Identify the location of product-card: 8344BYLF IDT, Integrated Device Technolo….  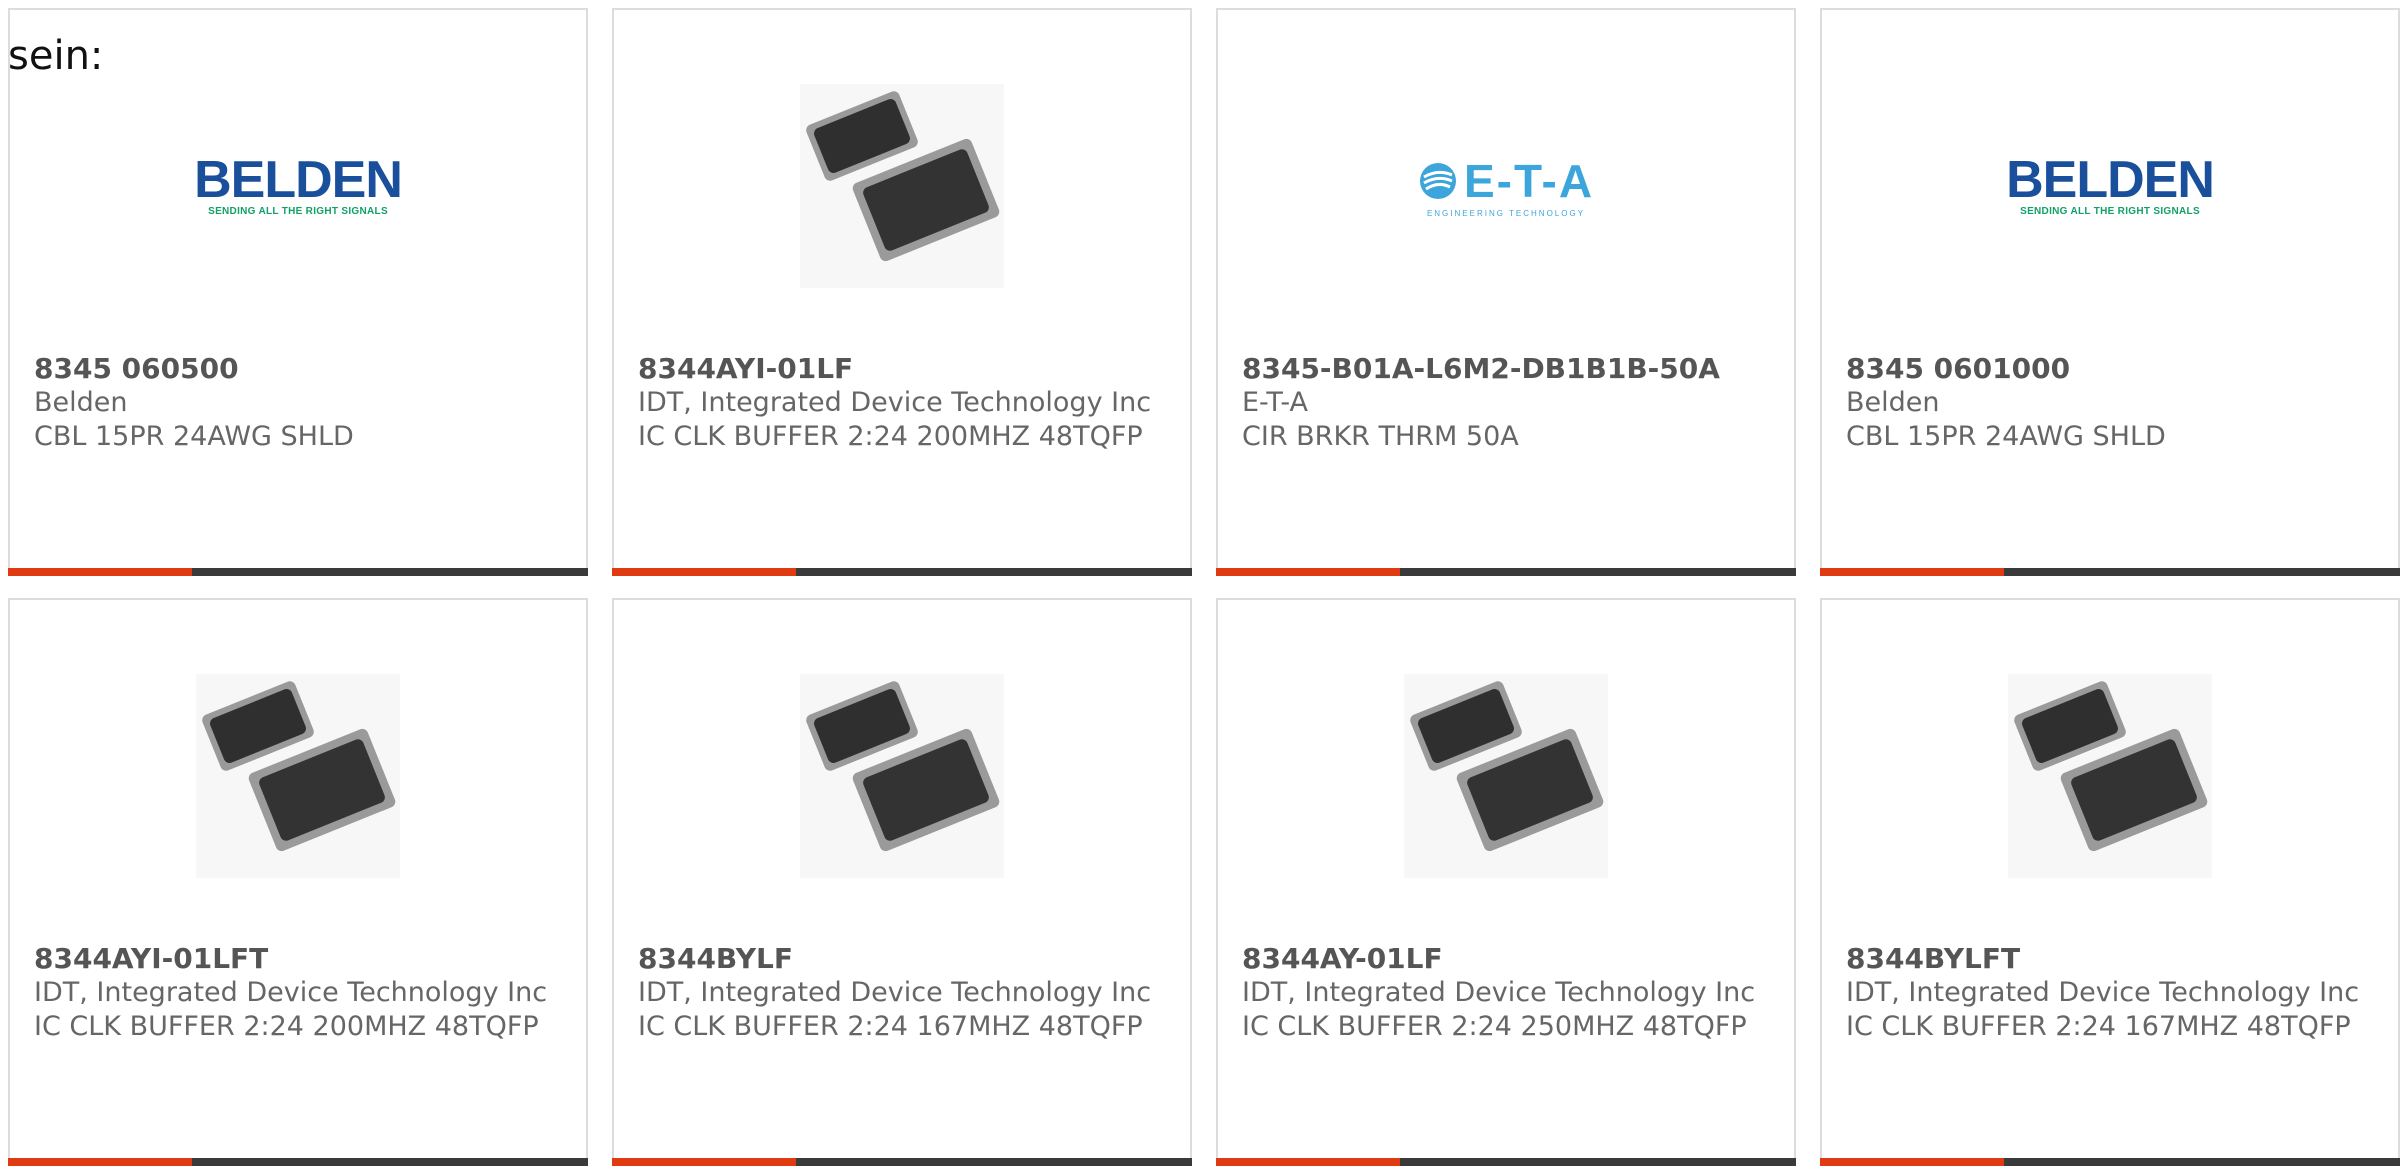
(902, 882).